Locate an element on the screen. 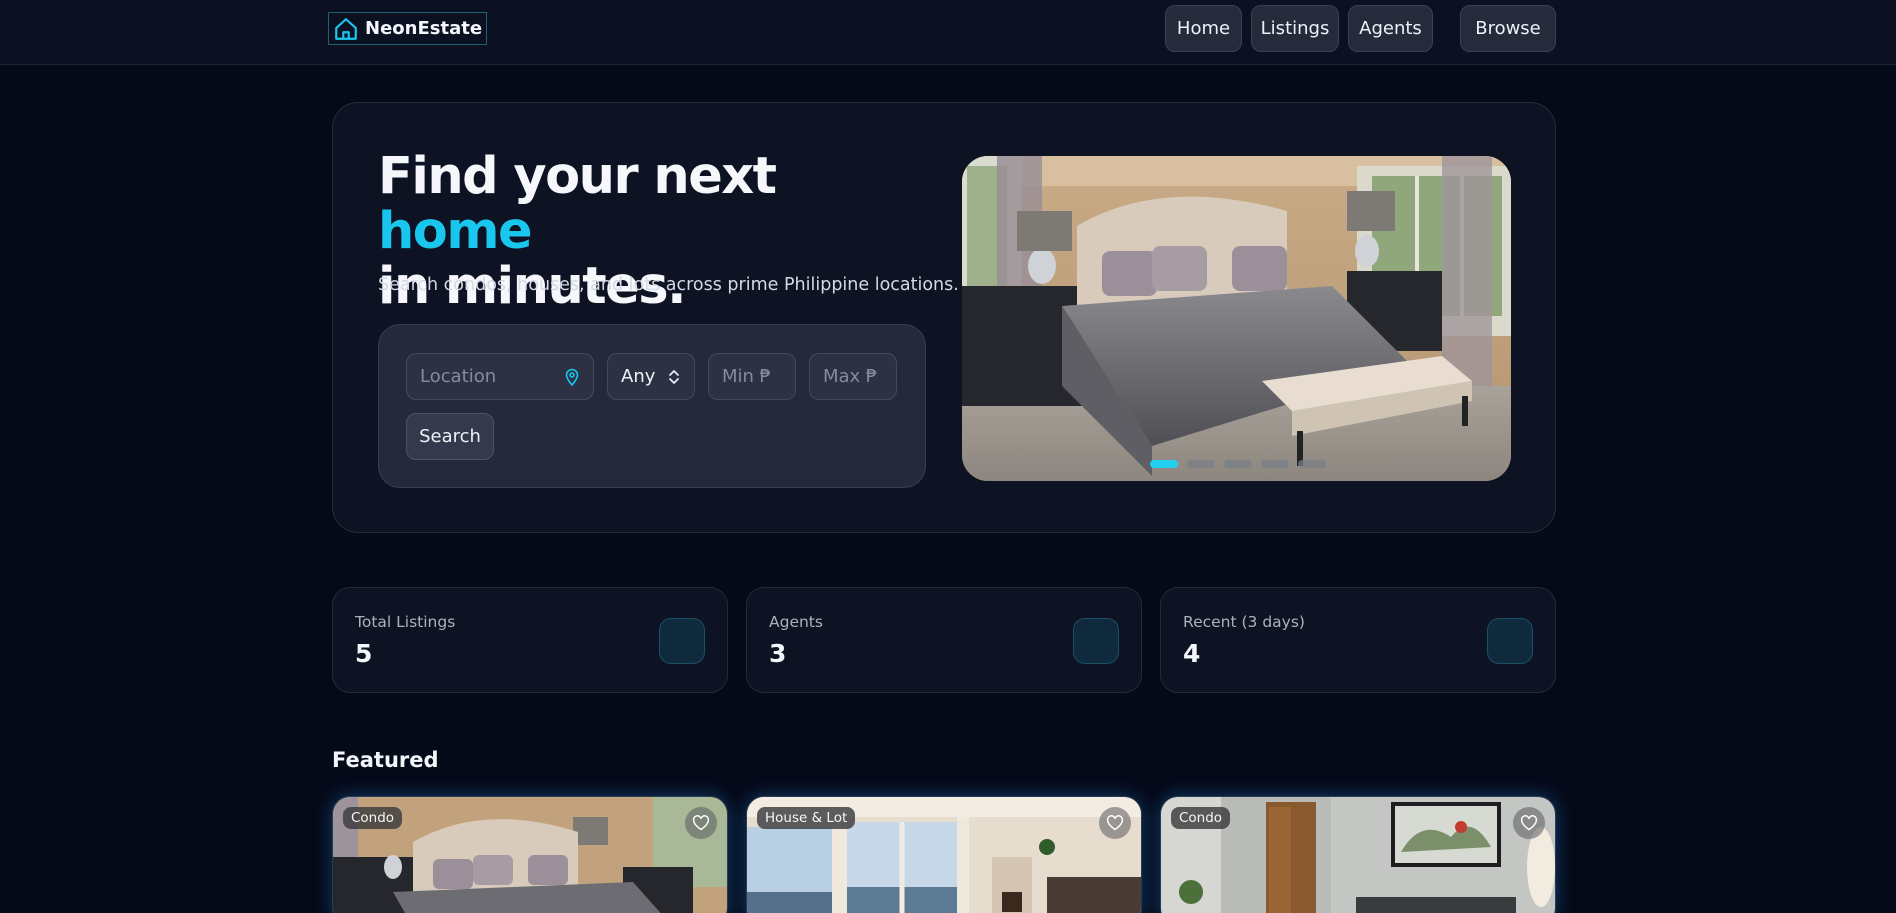  nav-listings-button: Listings is located at coordinates (1295, 28).